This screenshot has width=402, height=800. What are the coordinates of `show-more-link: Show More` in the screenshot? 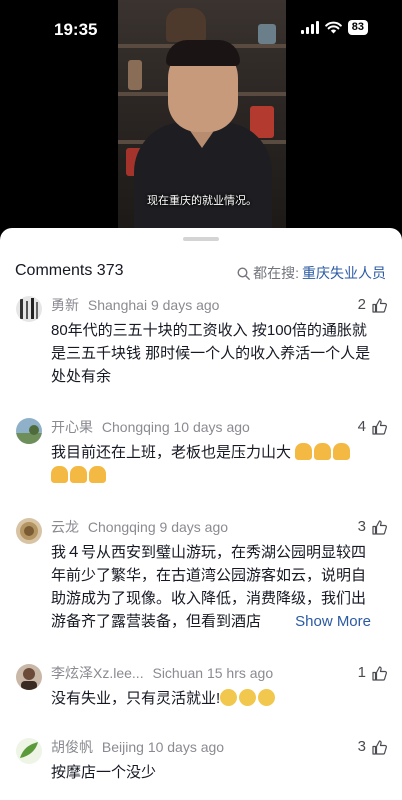 It's located at (332, 621).